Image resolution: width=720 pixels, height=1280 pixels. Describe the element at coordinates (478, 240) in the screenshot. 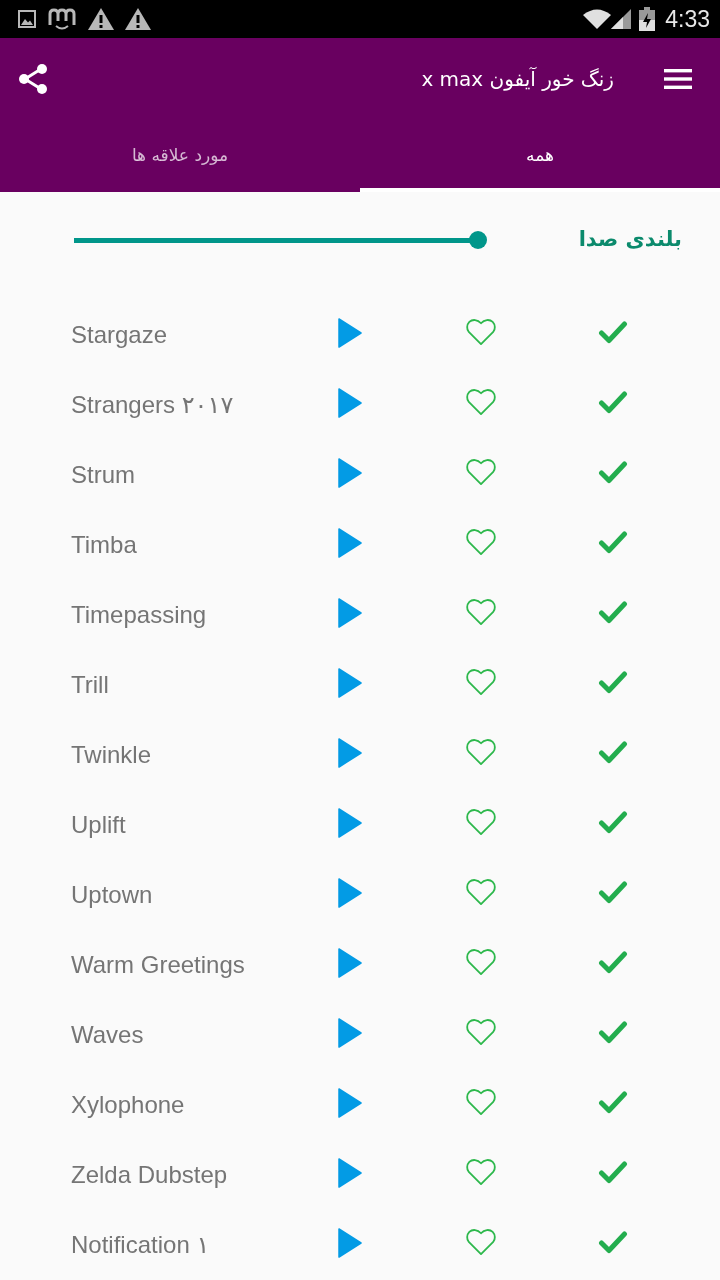

I see `slider-thumb` at that location.